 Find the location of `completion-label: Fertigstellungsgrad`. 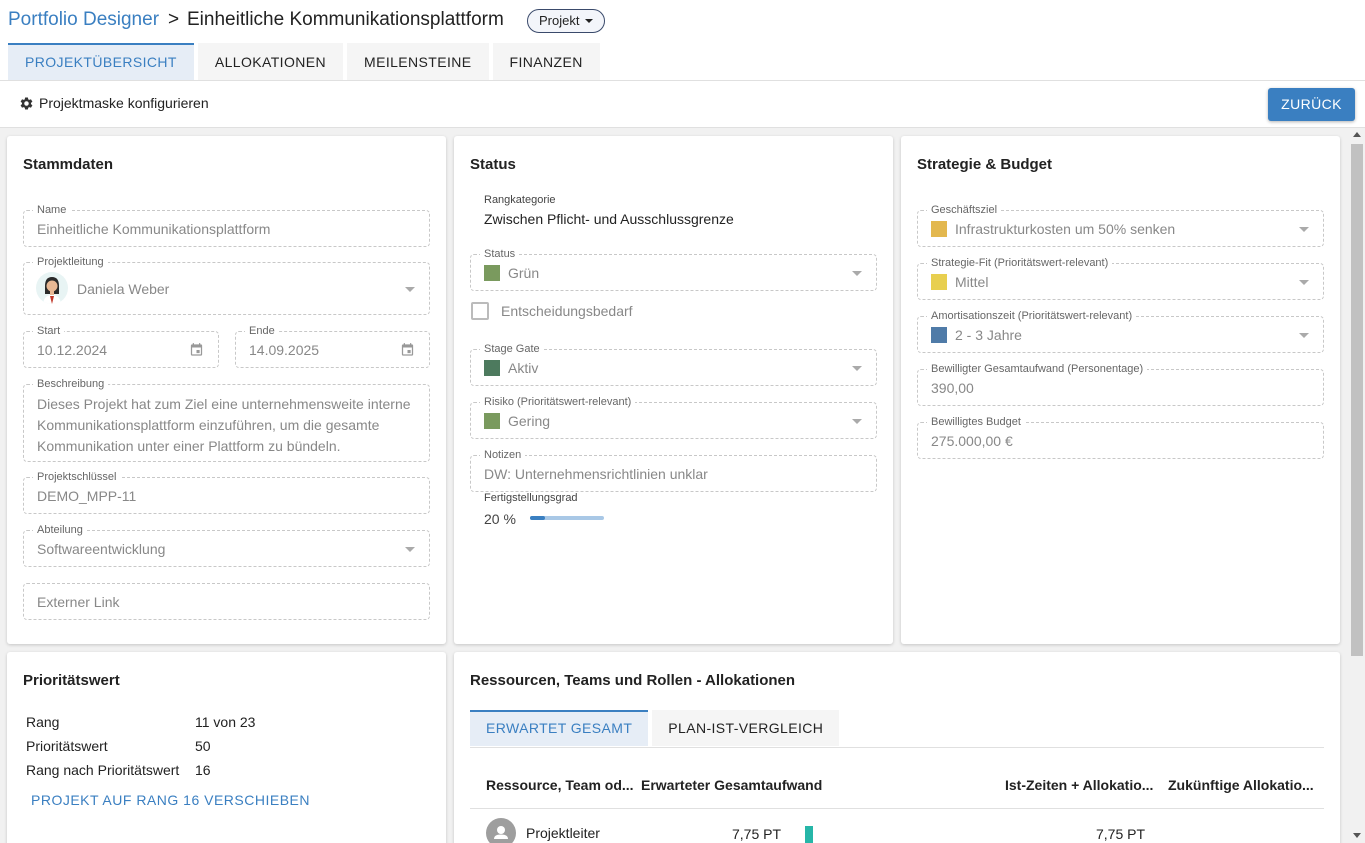

completion-label: Fertigstellungsgrad is located at coordinates (531, 498).